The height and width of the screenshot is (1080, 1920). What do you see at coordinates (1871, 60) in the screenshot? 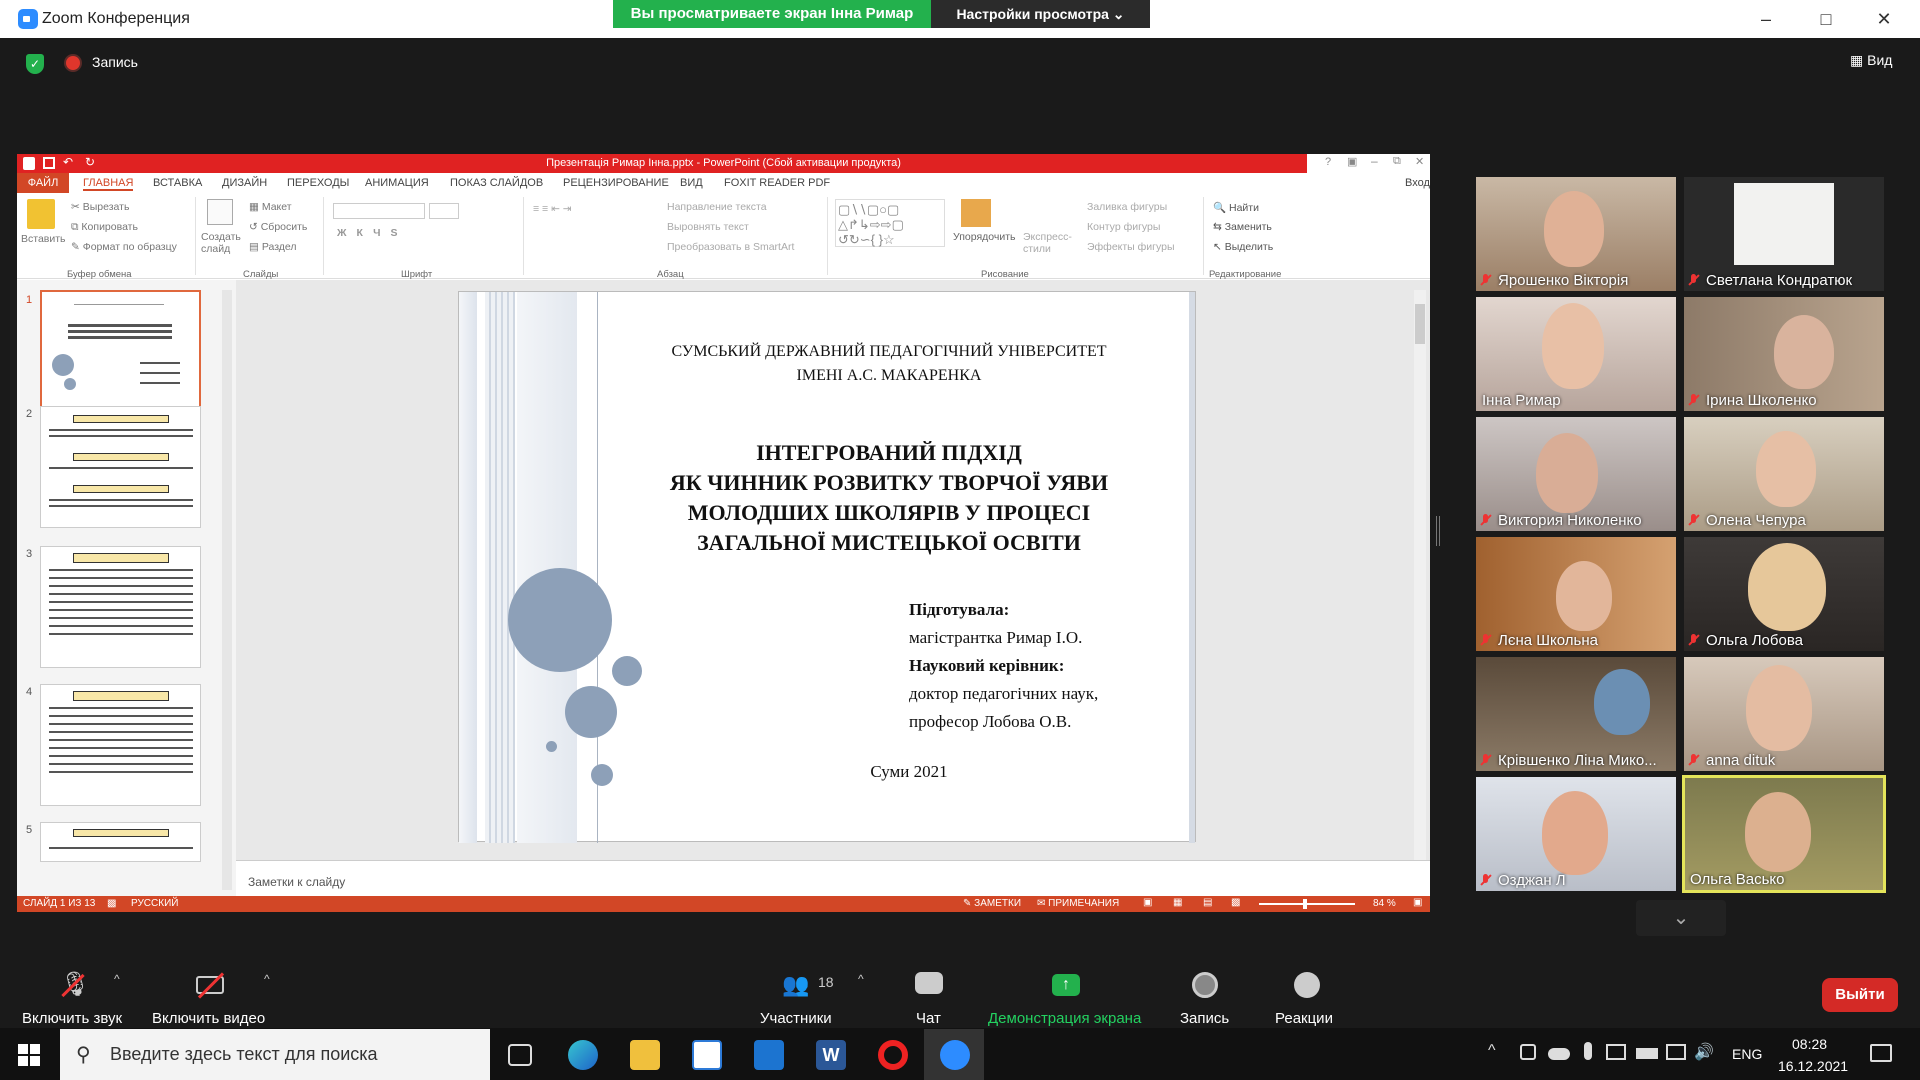
I see `view-button: ▦ Вид` at bounding box center [1871, 60].